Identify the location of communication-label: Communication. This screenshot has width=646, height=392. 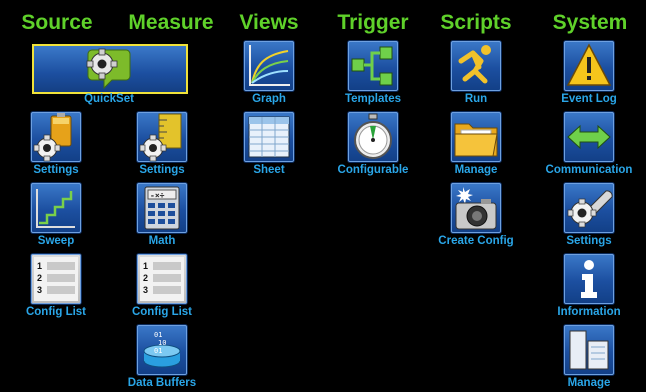
(589, 170).